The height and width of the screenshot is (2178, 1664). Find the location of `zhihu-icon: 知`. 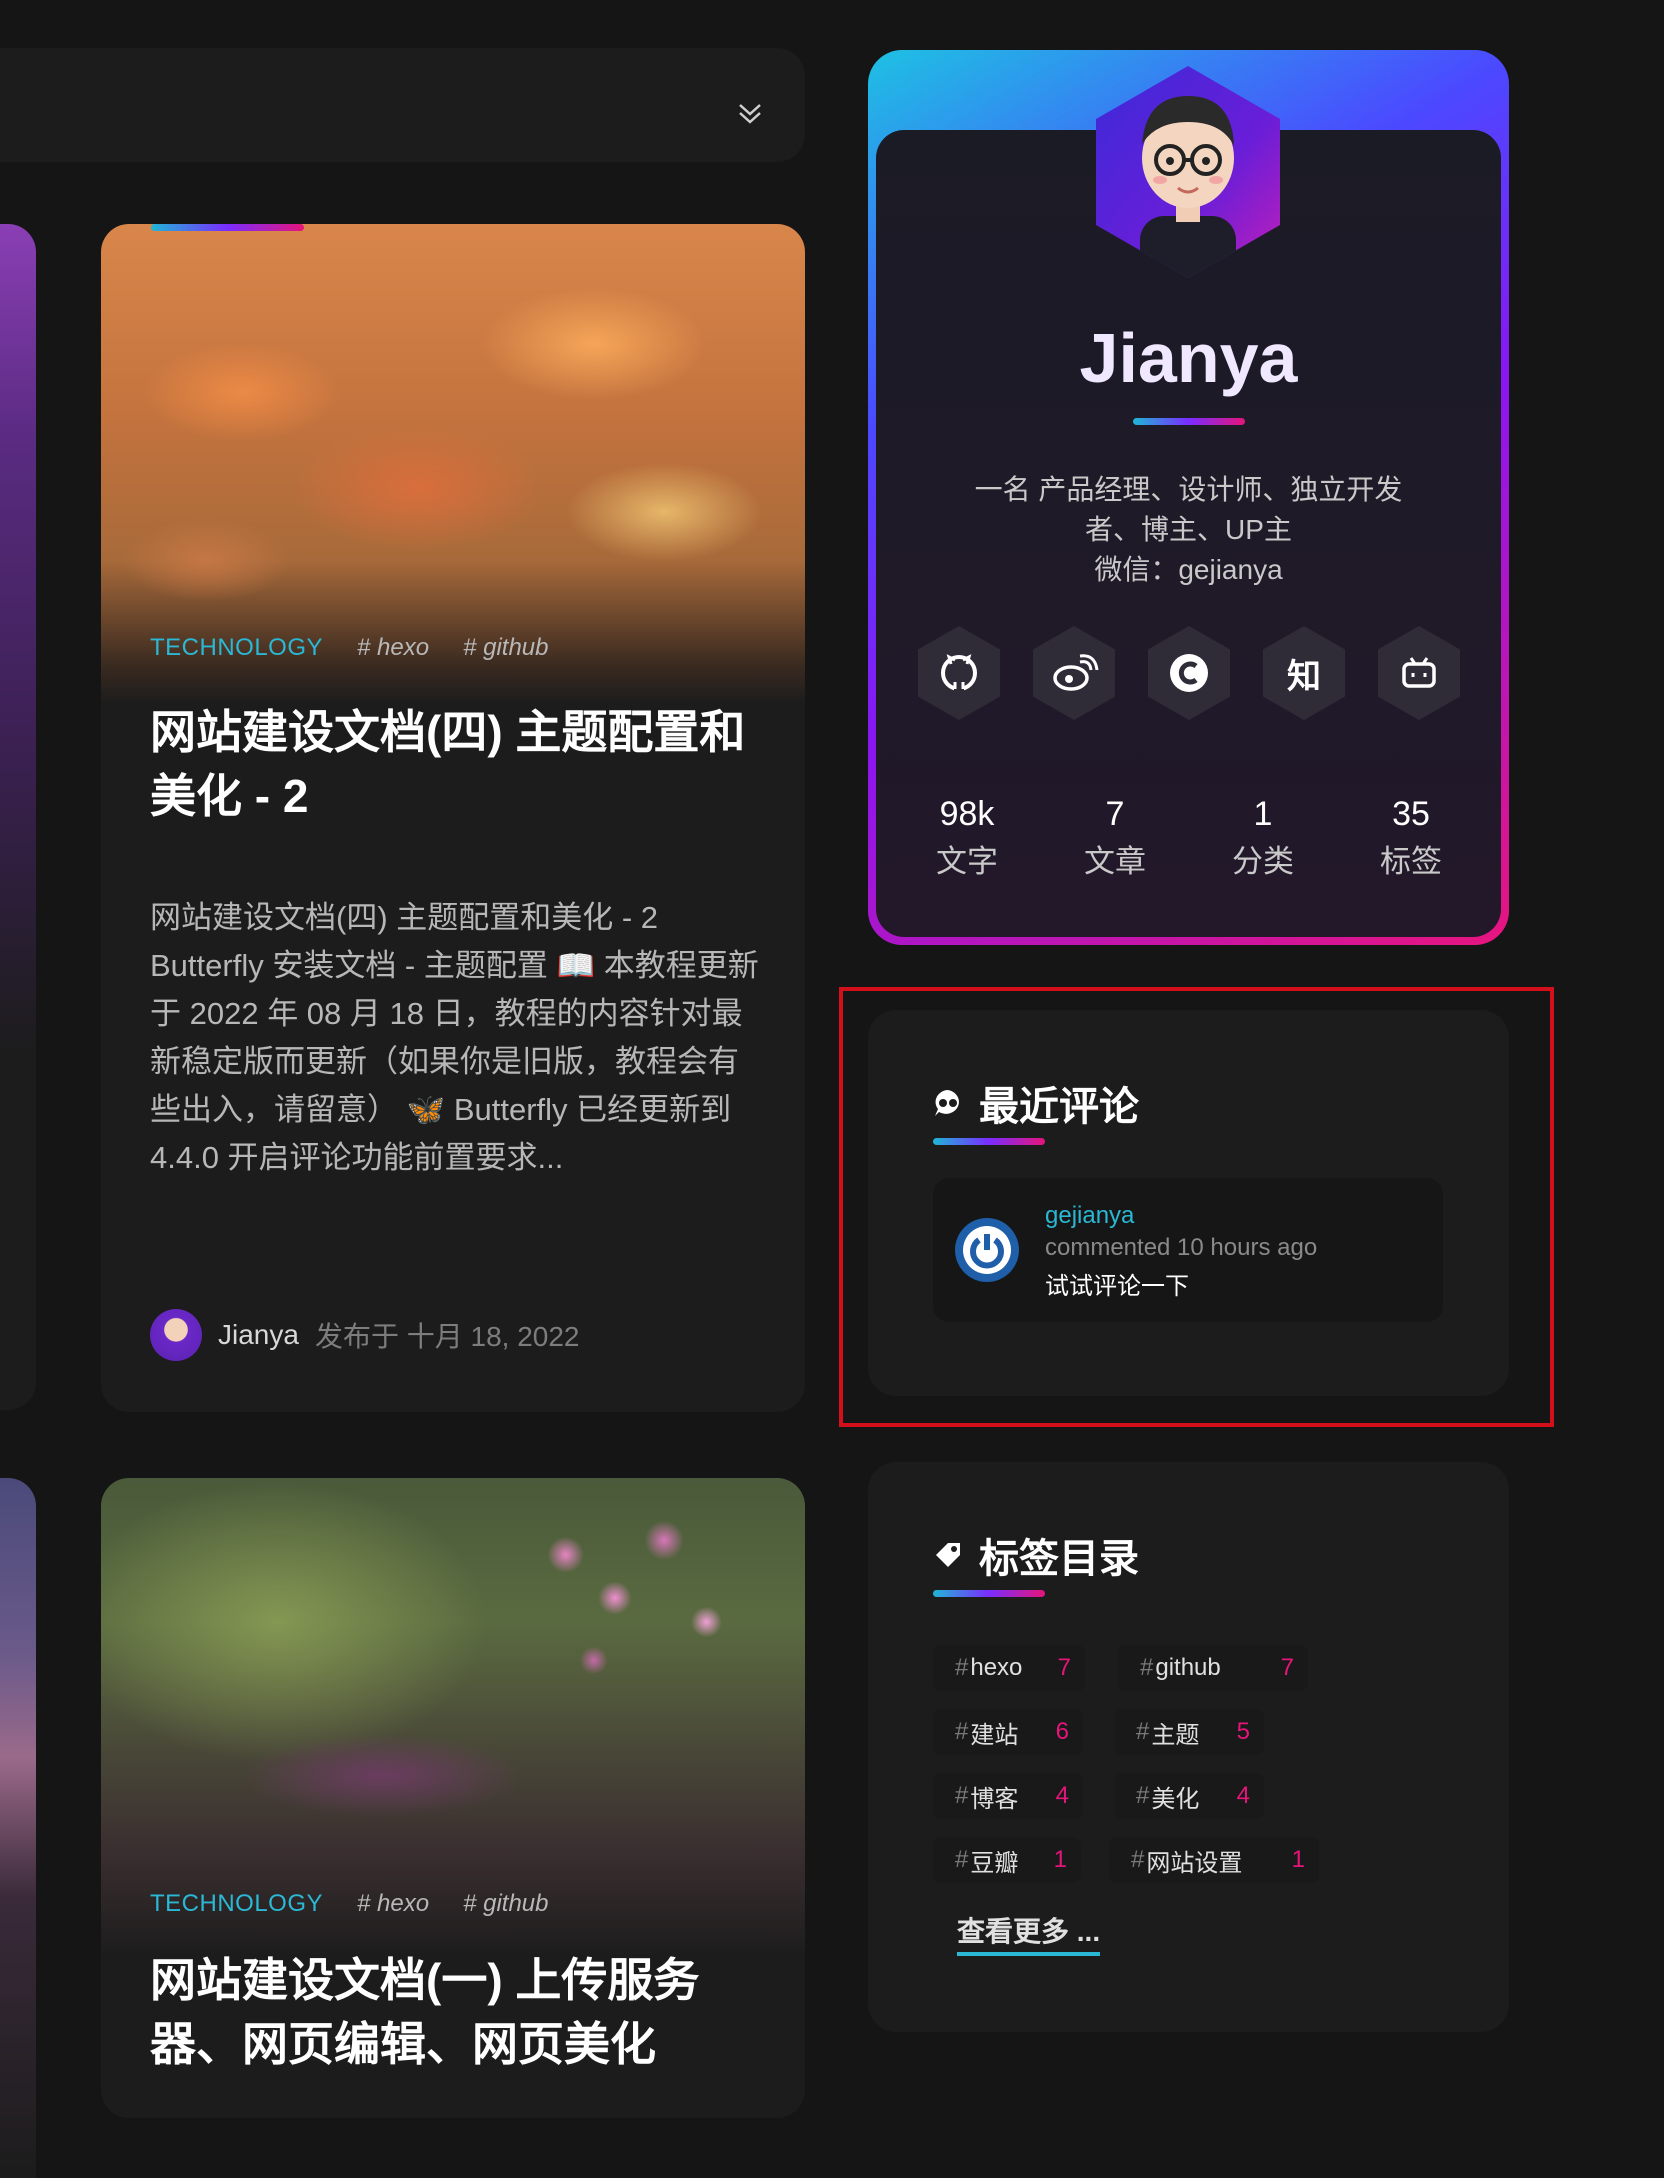

zhihu-icon: 知 is located at coordinates (1304, 676).